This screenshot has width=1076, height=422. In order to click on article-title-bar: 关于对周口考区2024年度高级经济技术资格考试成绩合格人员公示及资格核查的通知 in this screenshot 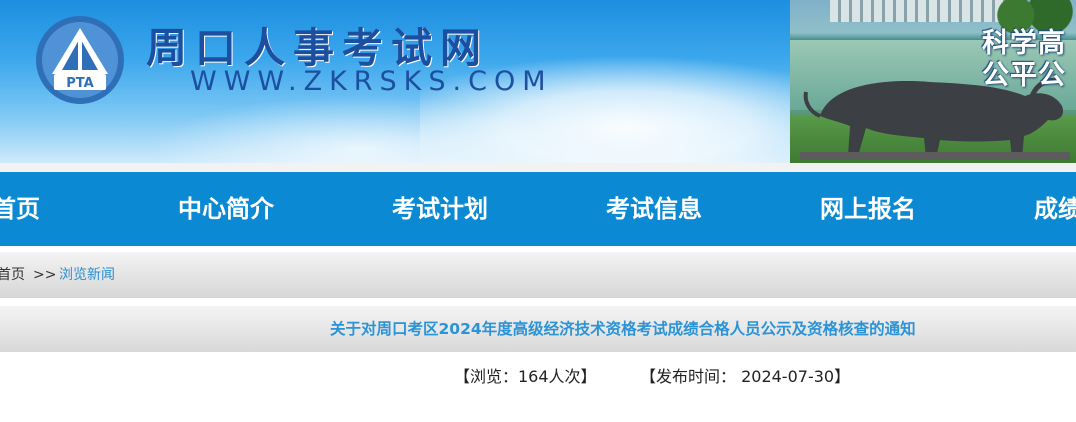, I will do `click(538, 329)`.